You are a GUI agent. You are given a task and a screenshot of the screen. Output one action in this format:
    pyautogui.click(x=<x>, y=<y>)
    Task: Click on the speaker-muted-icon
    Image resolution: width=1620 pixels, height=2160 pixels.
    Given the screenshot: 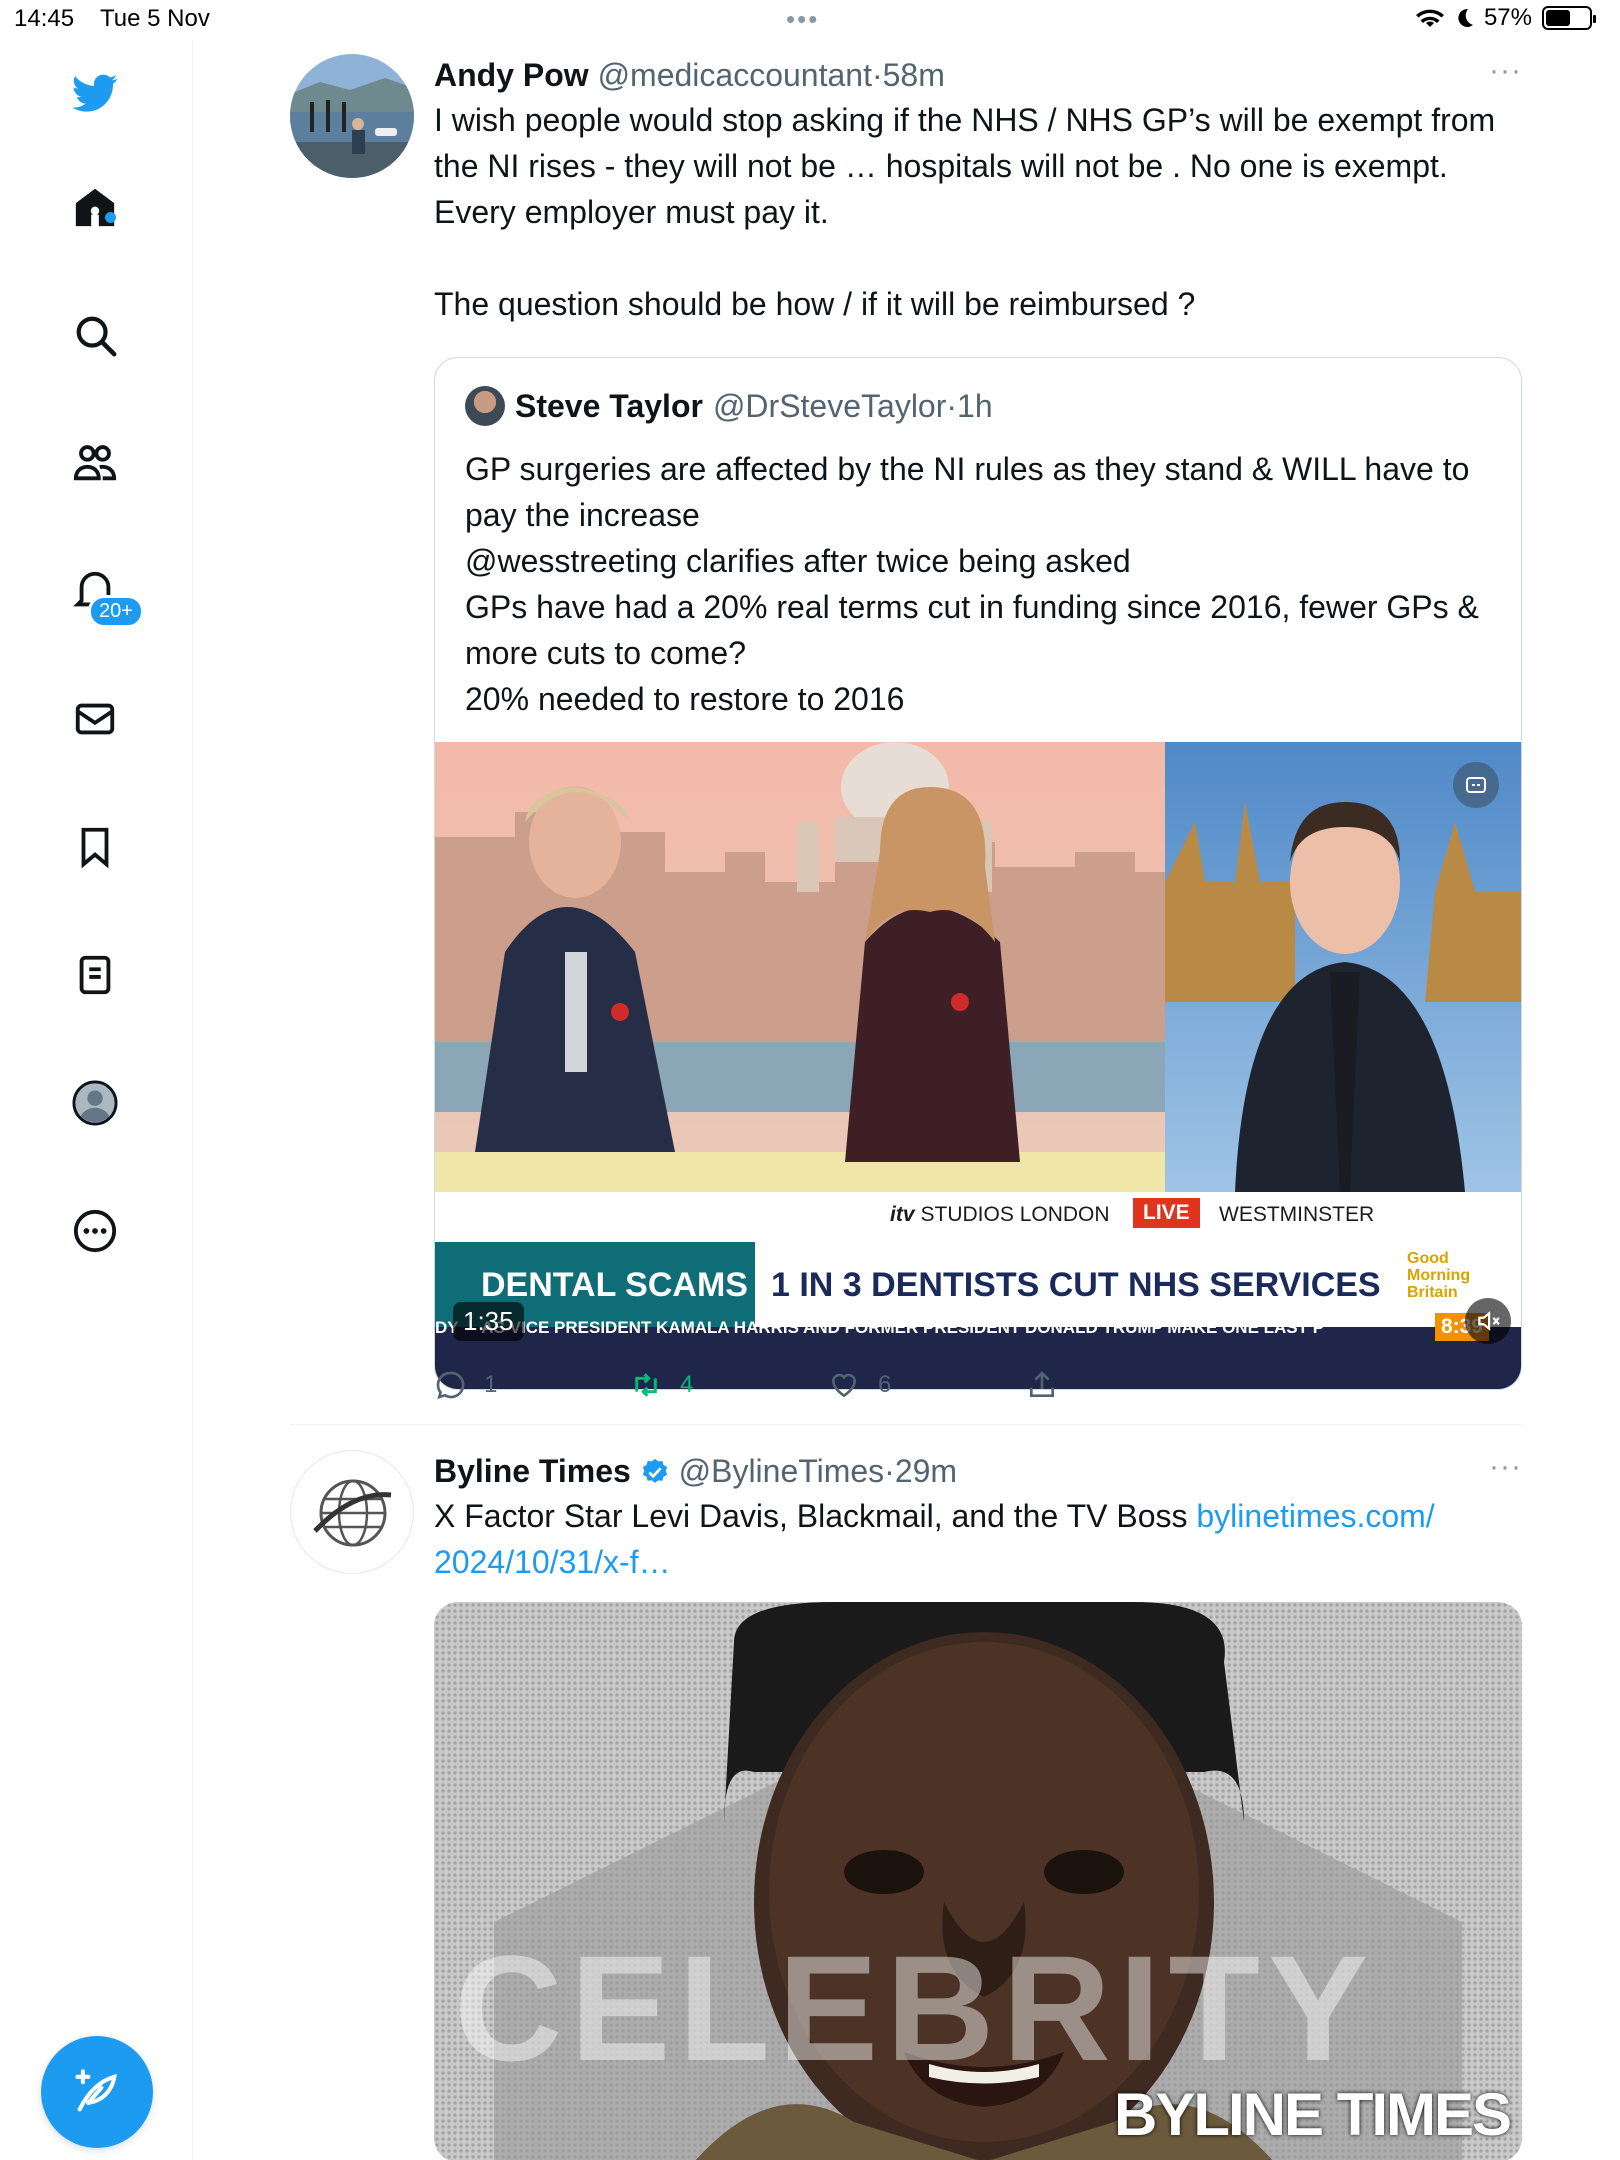 What is the action you would take?
    pyautogui.click(x=1489, y=1321)
    